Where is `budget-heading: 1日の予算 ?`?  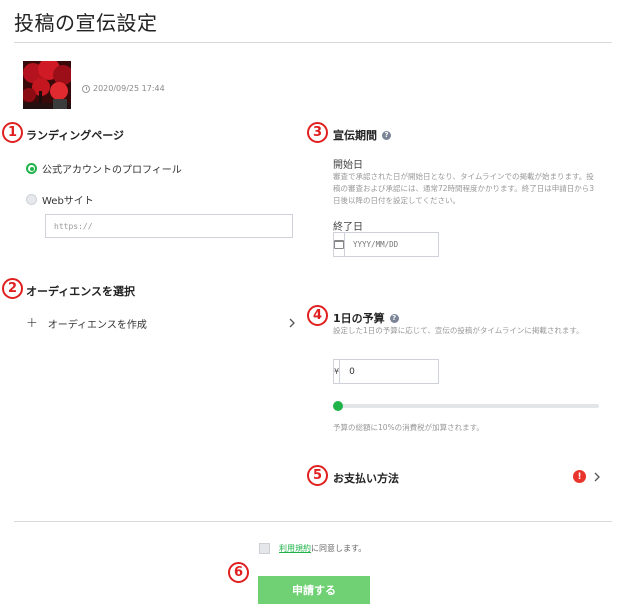 budget-heading: 1日の予算 ? is located at coordinates (366, 318).